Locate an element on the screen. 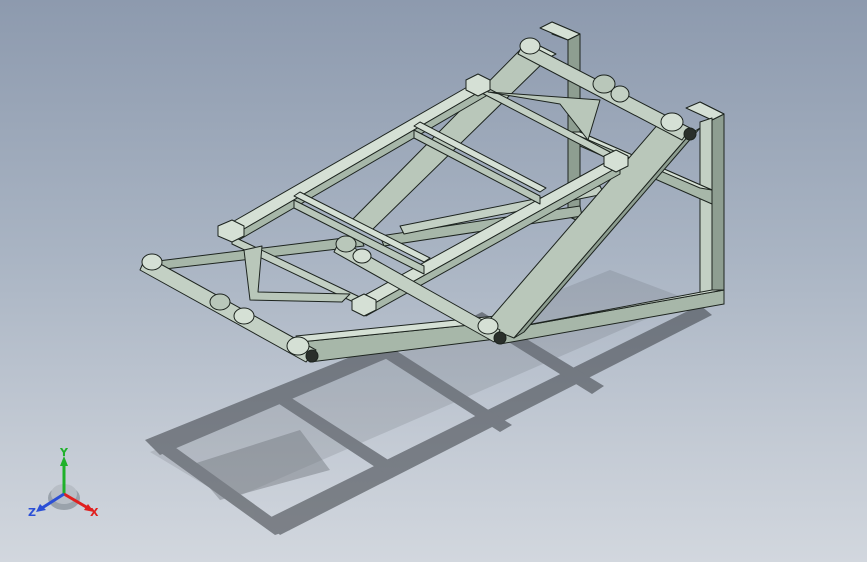 The height and width of the screenshot is (562, 867). z-axis-label: Z is located at coordinates (32, 512).